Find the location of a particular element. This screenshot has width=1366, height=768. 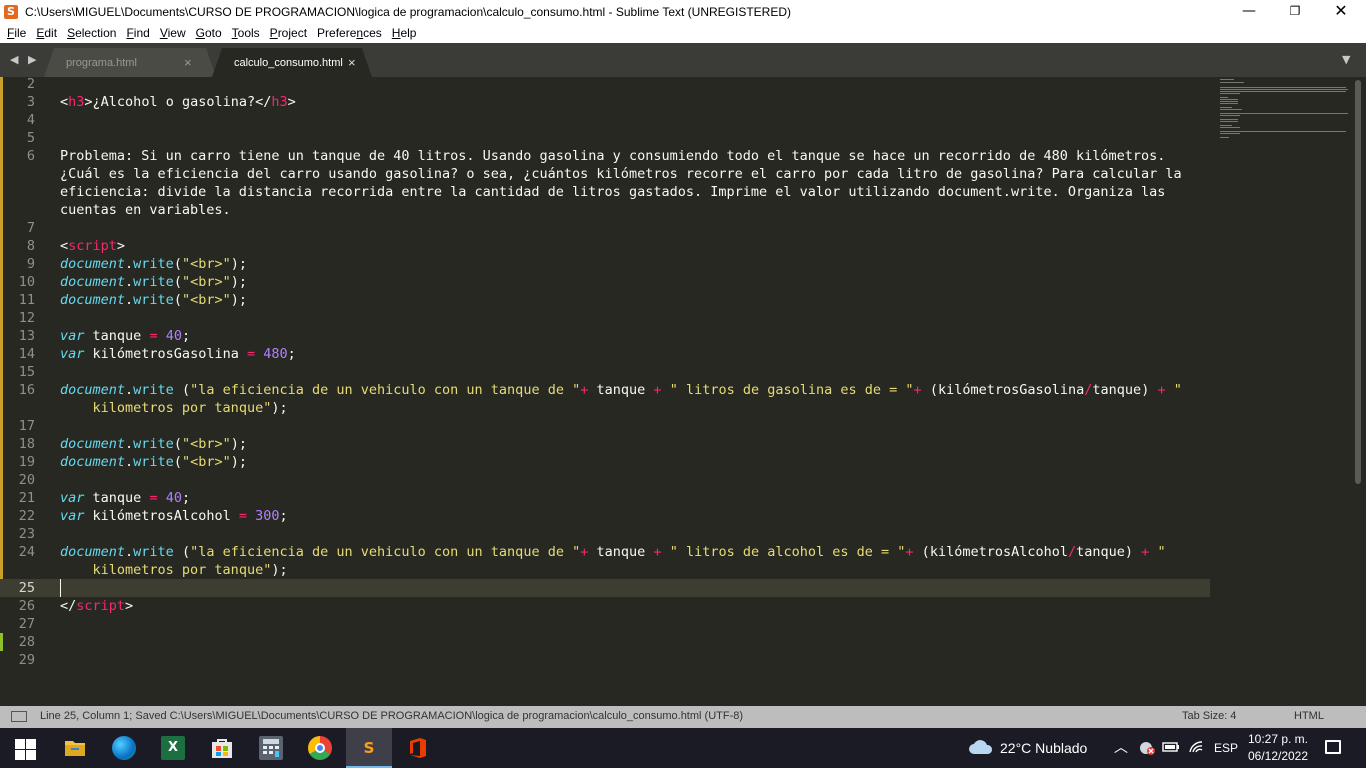

line-number: 21 is located at coordinates (26, 498).